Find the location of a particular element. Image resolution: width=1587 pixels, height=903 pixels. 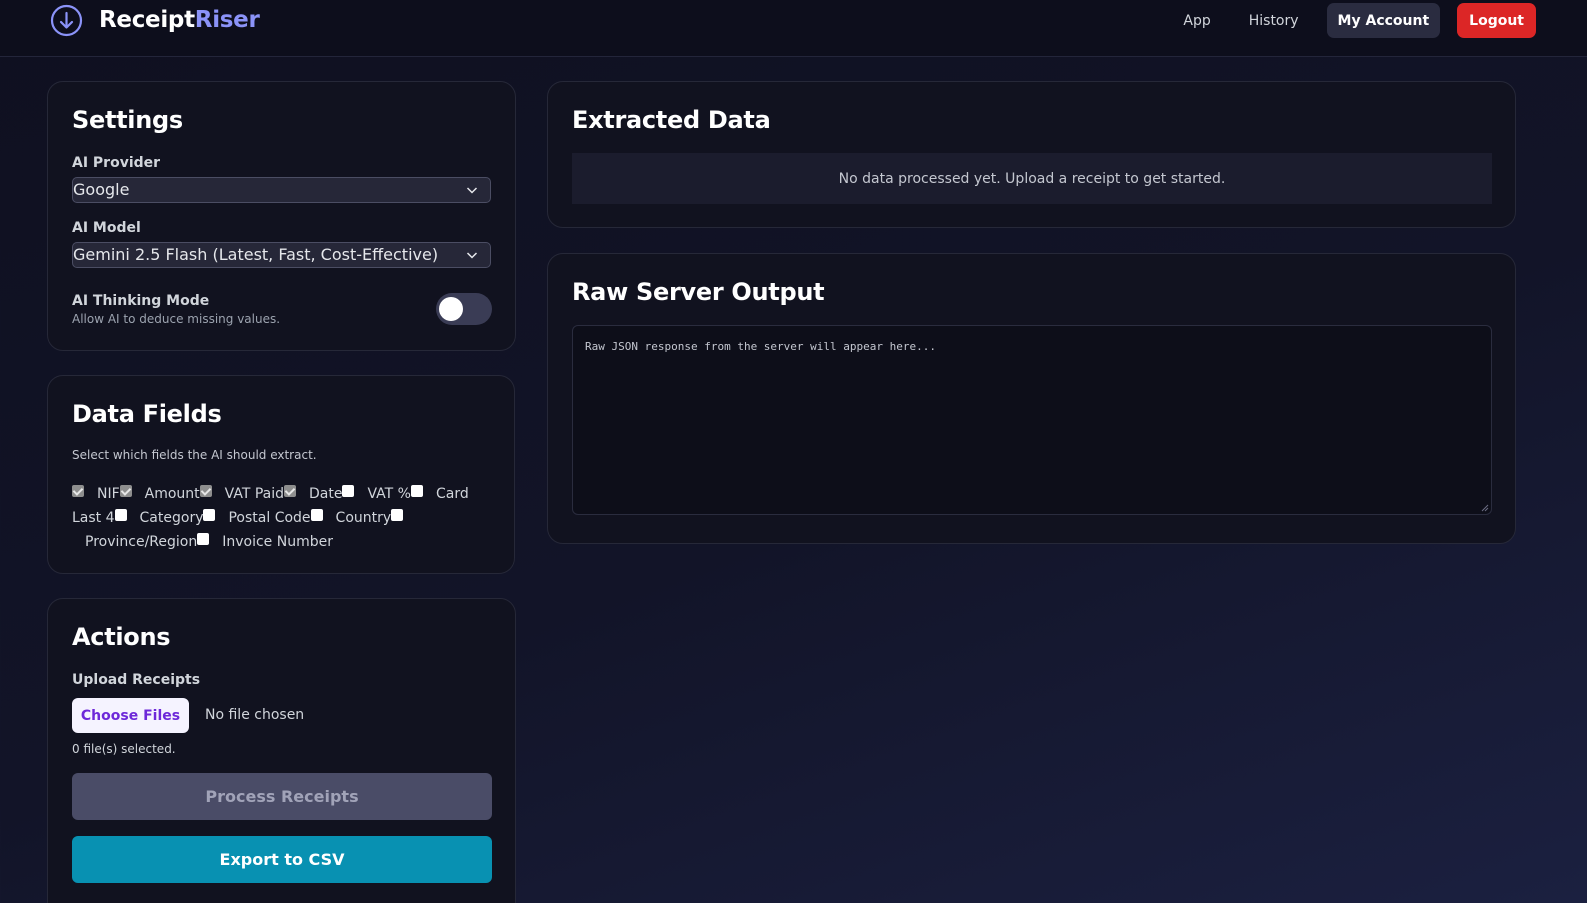

checkbox-category is located at coordinates (120, 515).